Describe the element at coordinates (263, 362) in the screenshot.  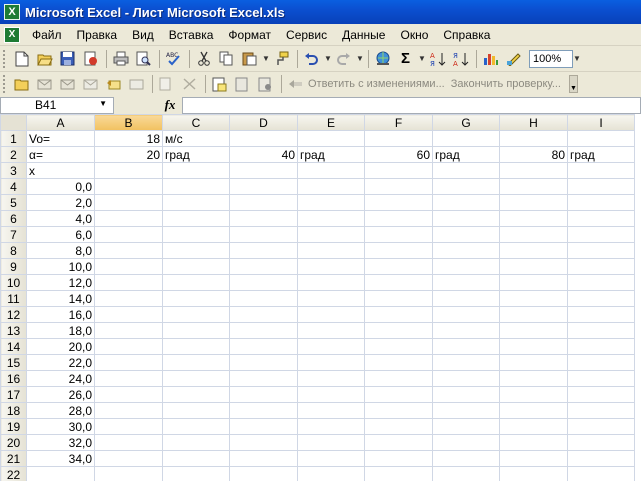
I see `cell-d15` at that location.